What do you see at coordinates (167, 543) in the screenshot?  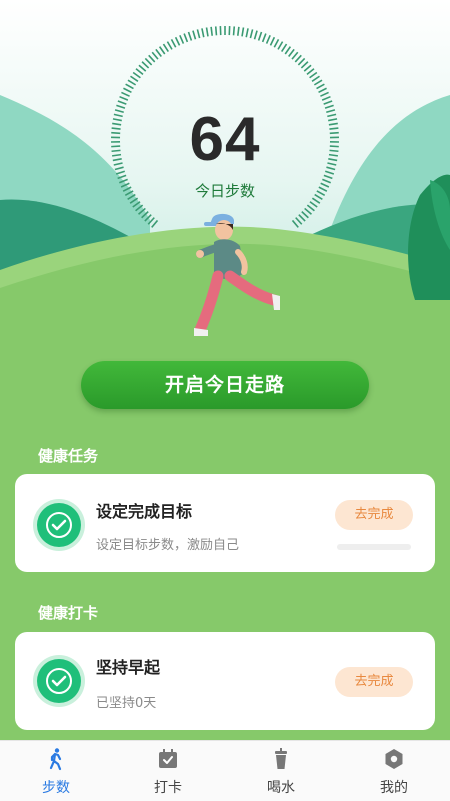 I see `task-subtitle: 设定目标步数，激励自己` at bounding box center [167, 543].